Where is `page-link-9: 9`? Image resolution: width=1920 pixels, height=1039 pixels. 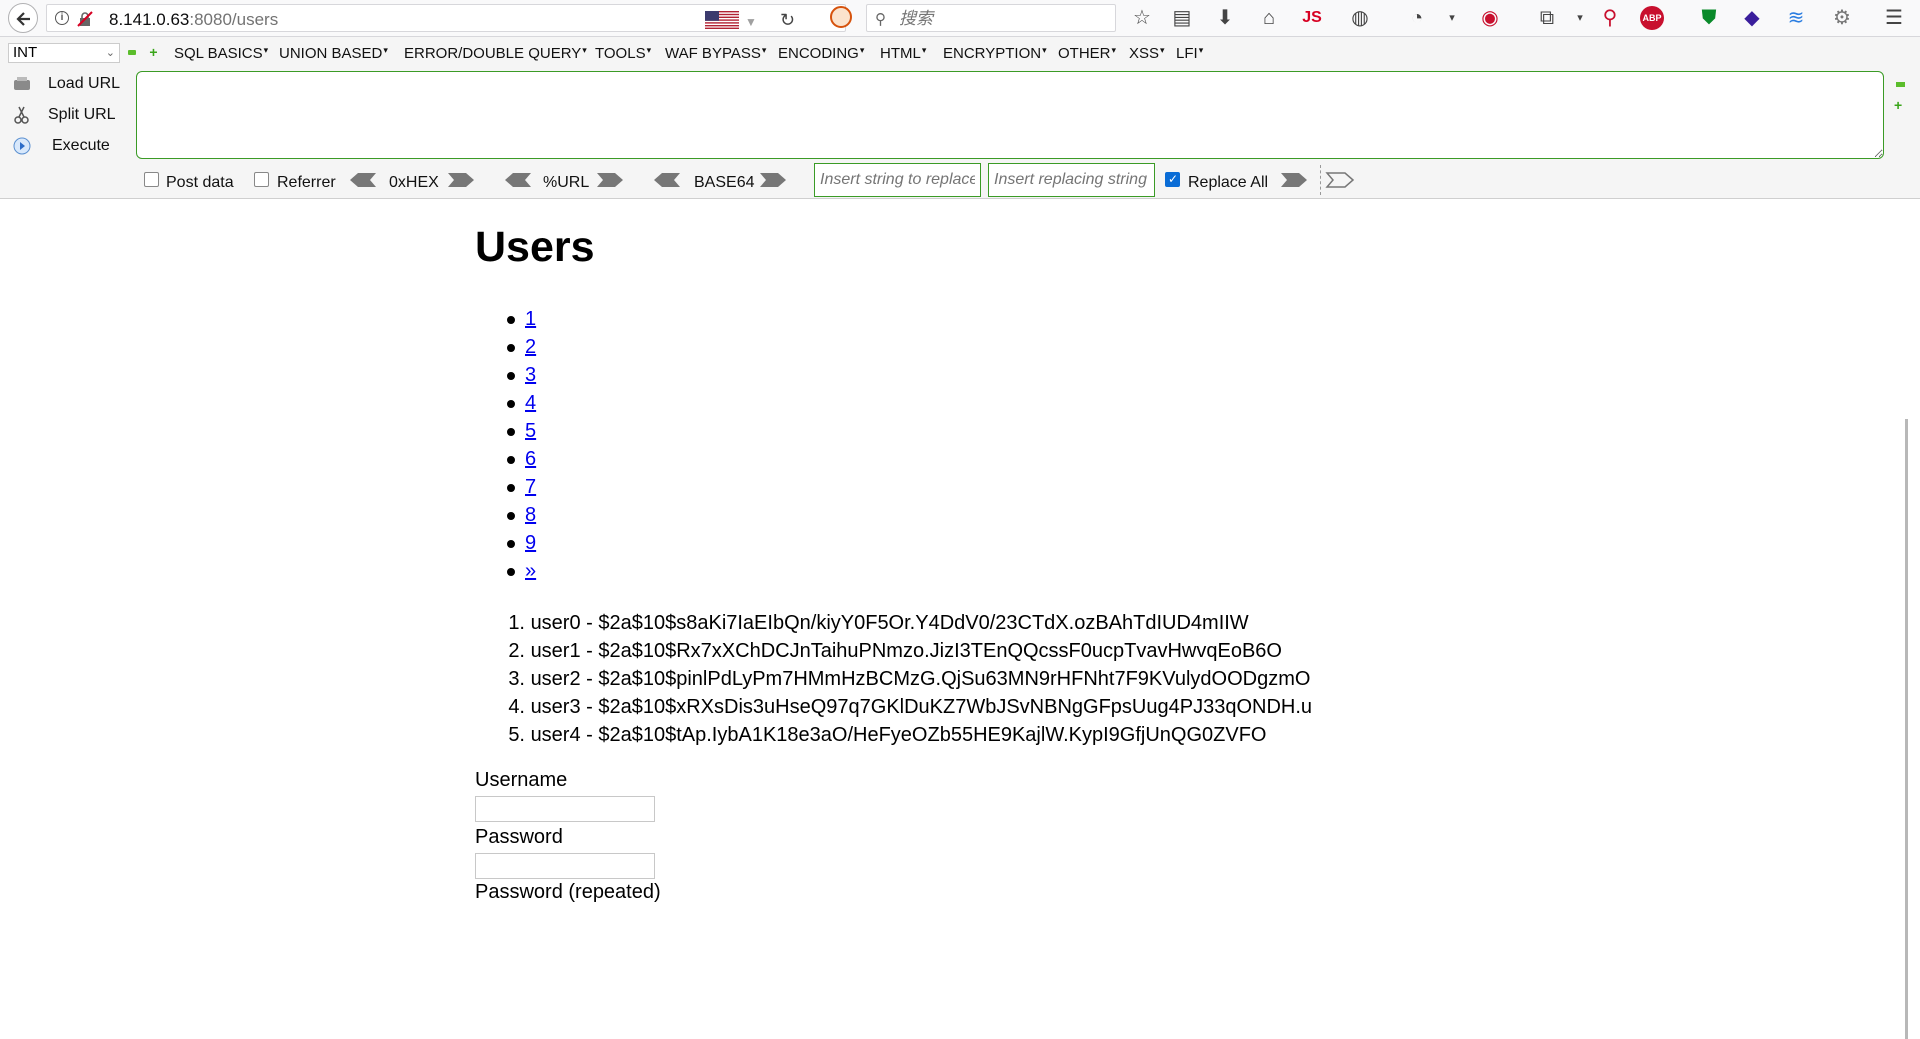 page-link-9: 9 is located at coordinates (530, 543).